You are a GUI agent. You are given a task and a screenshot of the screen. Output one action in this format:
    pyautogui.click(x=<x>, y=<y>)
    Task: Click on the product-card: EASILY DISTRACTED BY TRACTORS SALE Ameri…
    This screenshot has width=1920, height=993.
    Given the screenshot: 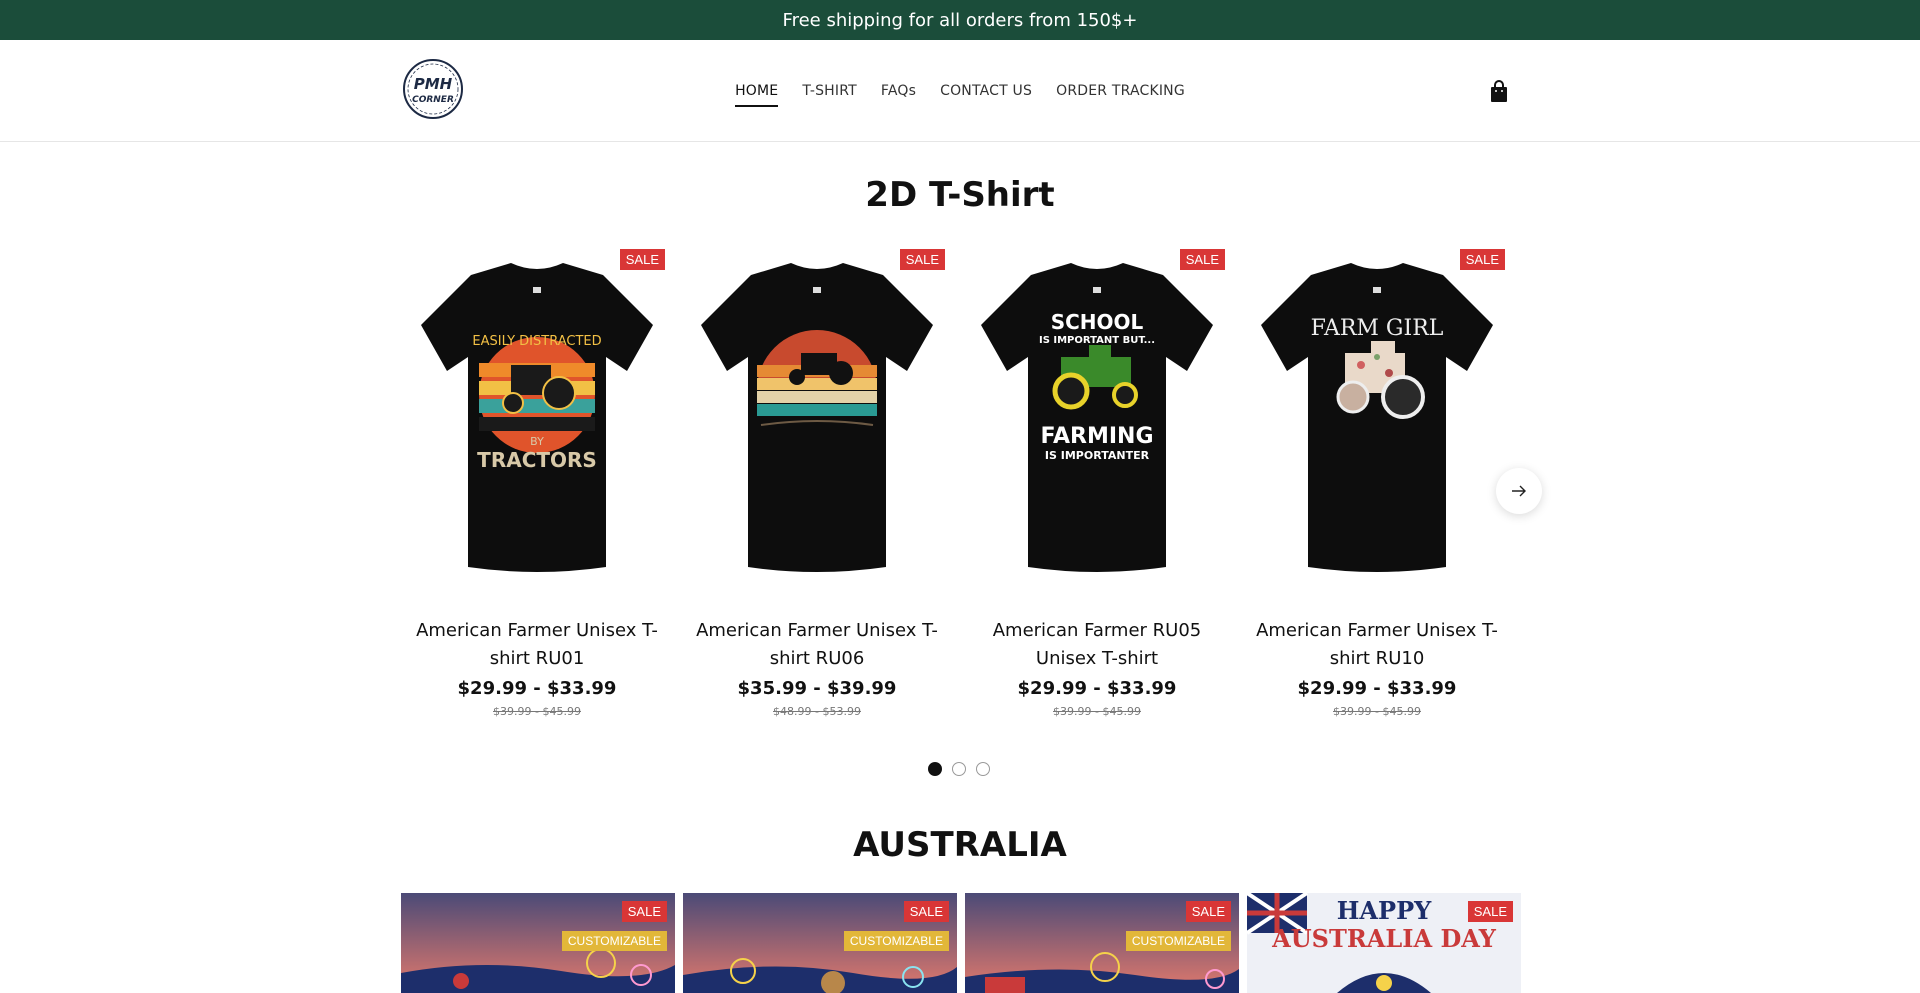 What is the action you would take?
    pyautogui.click(x=541, y=481)
    